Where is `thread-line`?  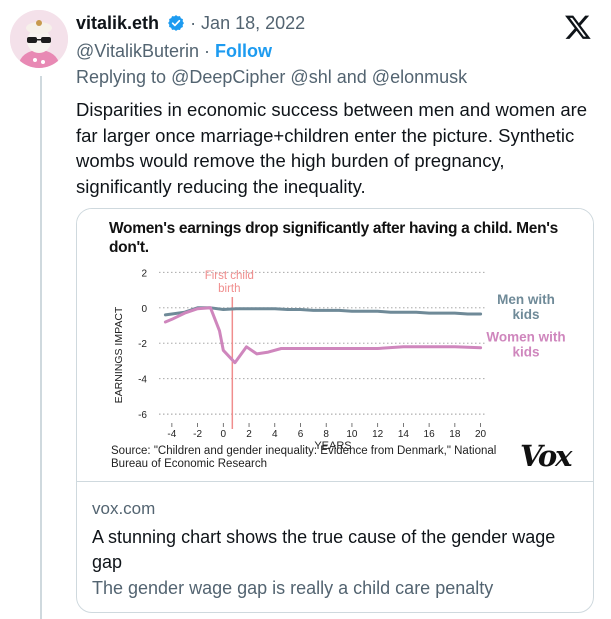
thread-line is located at coordinates (41, 347).